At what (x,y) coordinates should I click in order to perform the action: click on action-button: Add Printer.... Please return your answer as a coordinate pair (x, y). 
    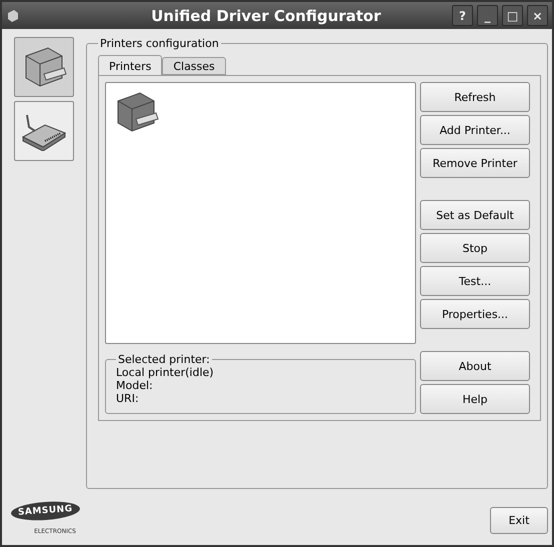
    Looking at the image, I should click on (475, 130).